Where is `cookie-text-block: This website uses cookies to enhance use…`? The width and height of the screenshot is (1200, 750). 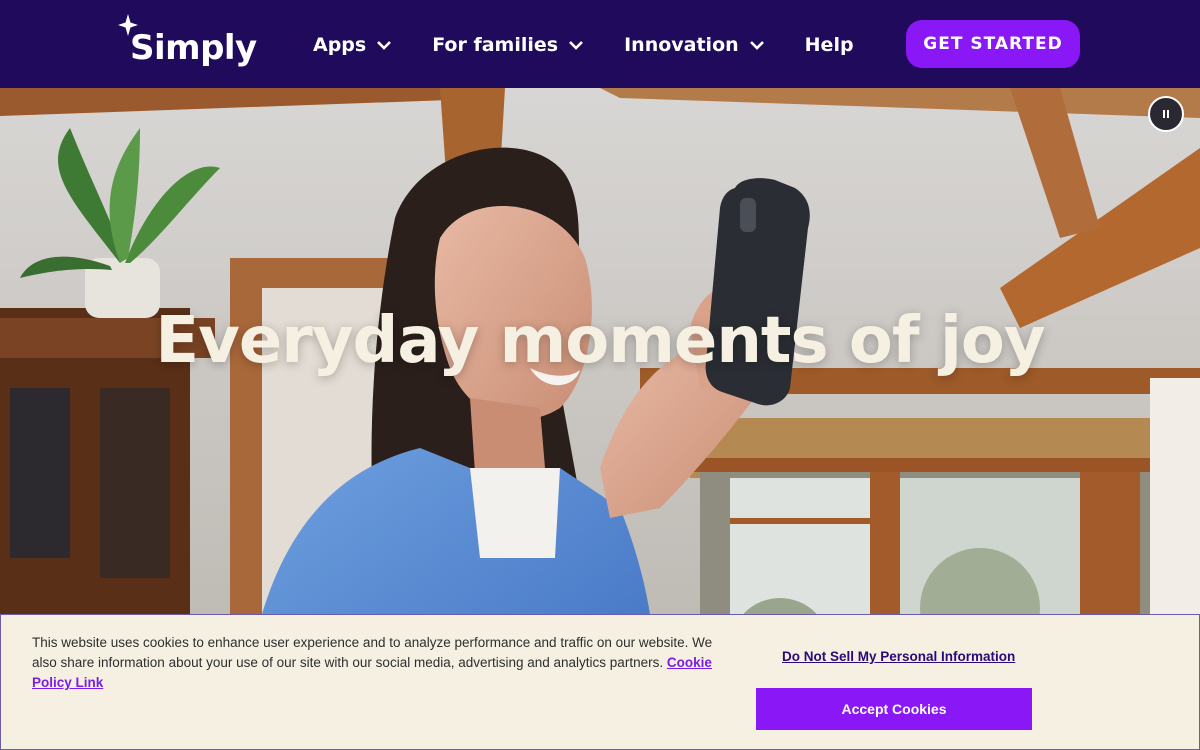
cookie-text-block: This website uses cookies to enhance use… is located at coordinates (377, 663).